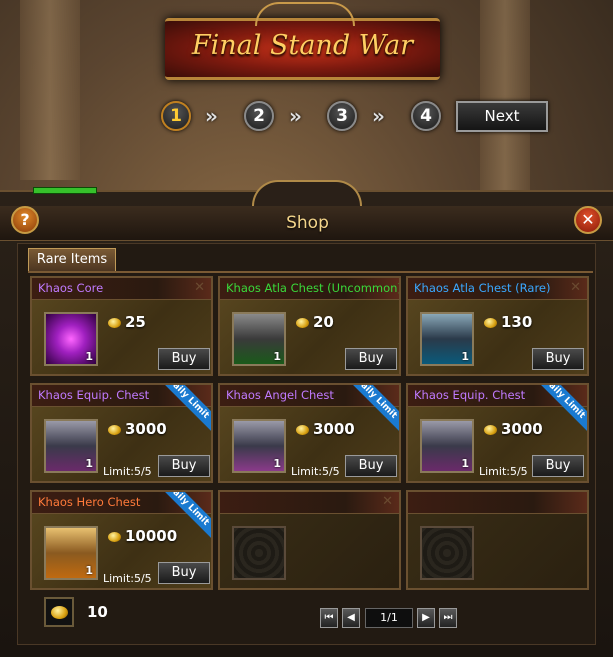 The height and width of the screenshot is (657, 613). I want to click on progress-bar, so click(65, 190).